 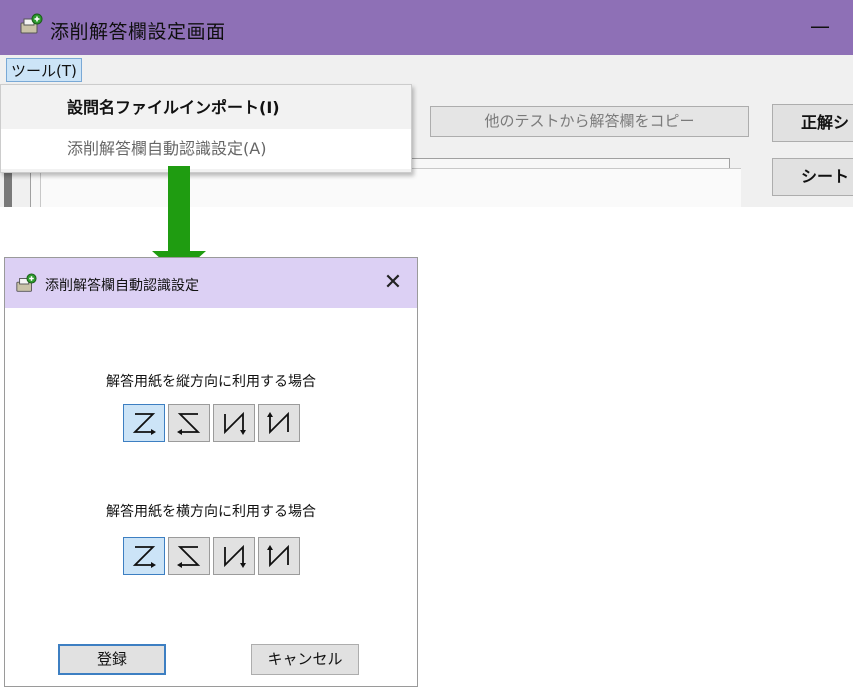 I want to click on portrait-n-pattern-button, so click(x=234, y=423).